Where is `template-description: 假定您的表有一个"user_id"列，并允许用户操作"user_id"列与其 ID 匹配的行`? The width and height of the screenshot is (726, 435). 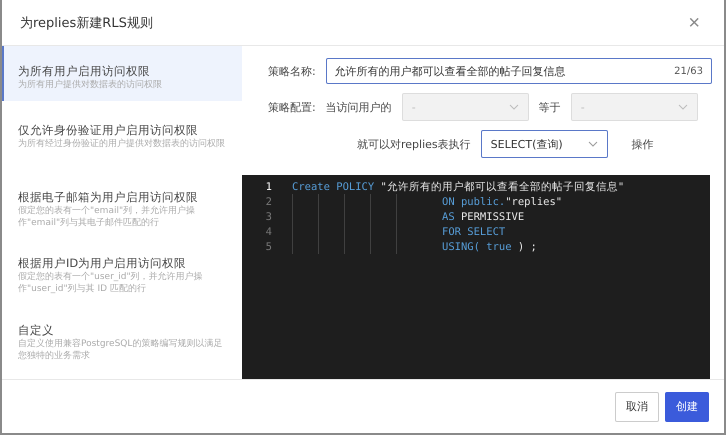 template-description: 假定您的表有一个"user_id"列，并允许用户操作"user_id"列与其 ID 匹配的行 is located at coordinates (111, 283).